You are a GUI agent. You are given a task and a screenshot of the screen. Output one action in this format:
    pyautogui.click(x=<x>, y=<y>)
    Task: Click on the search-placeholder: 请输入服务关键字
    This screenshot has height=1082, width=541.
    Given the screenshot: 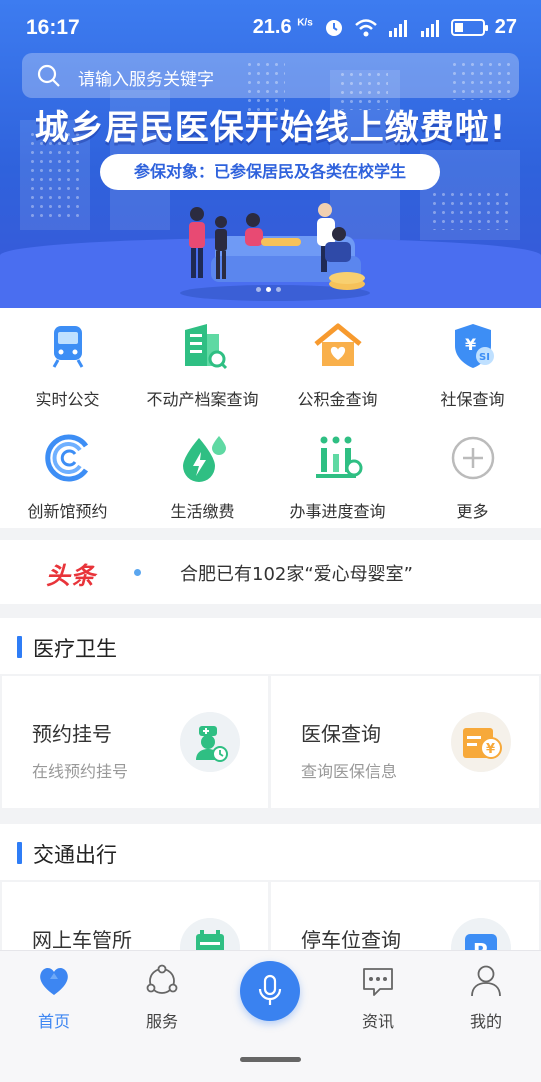 What is the action you would take?
    pyautogui.click(x=146, y=80)
    